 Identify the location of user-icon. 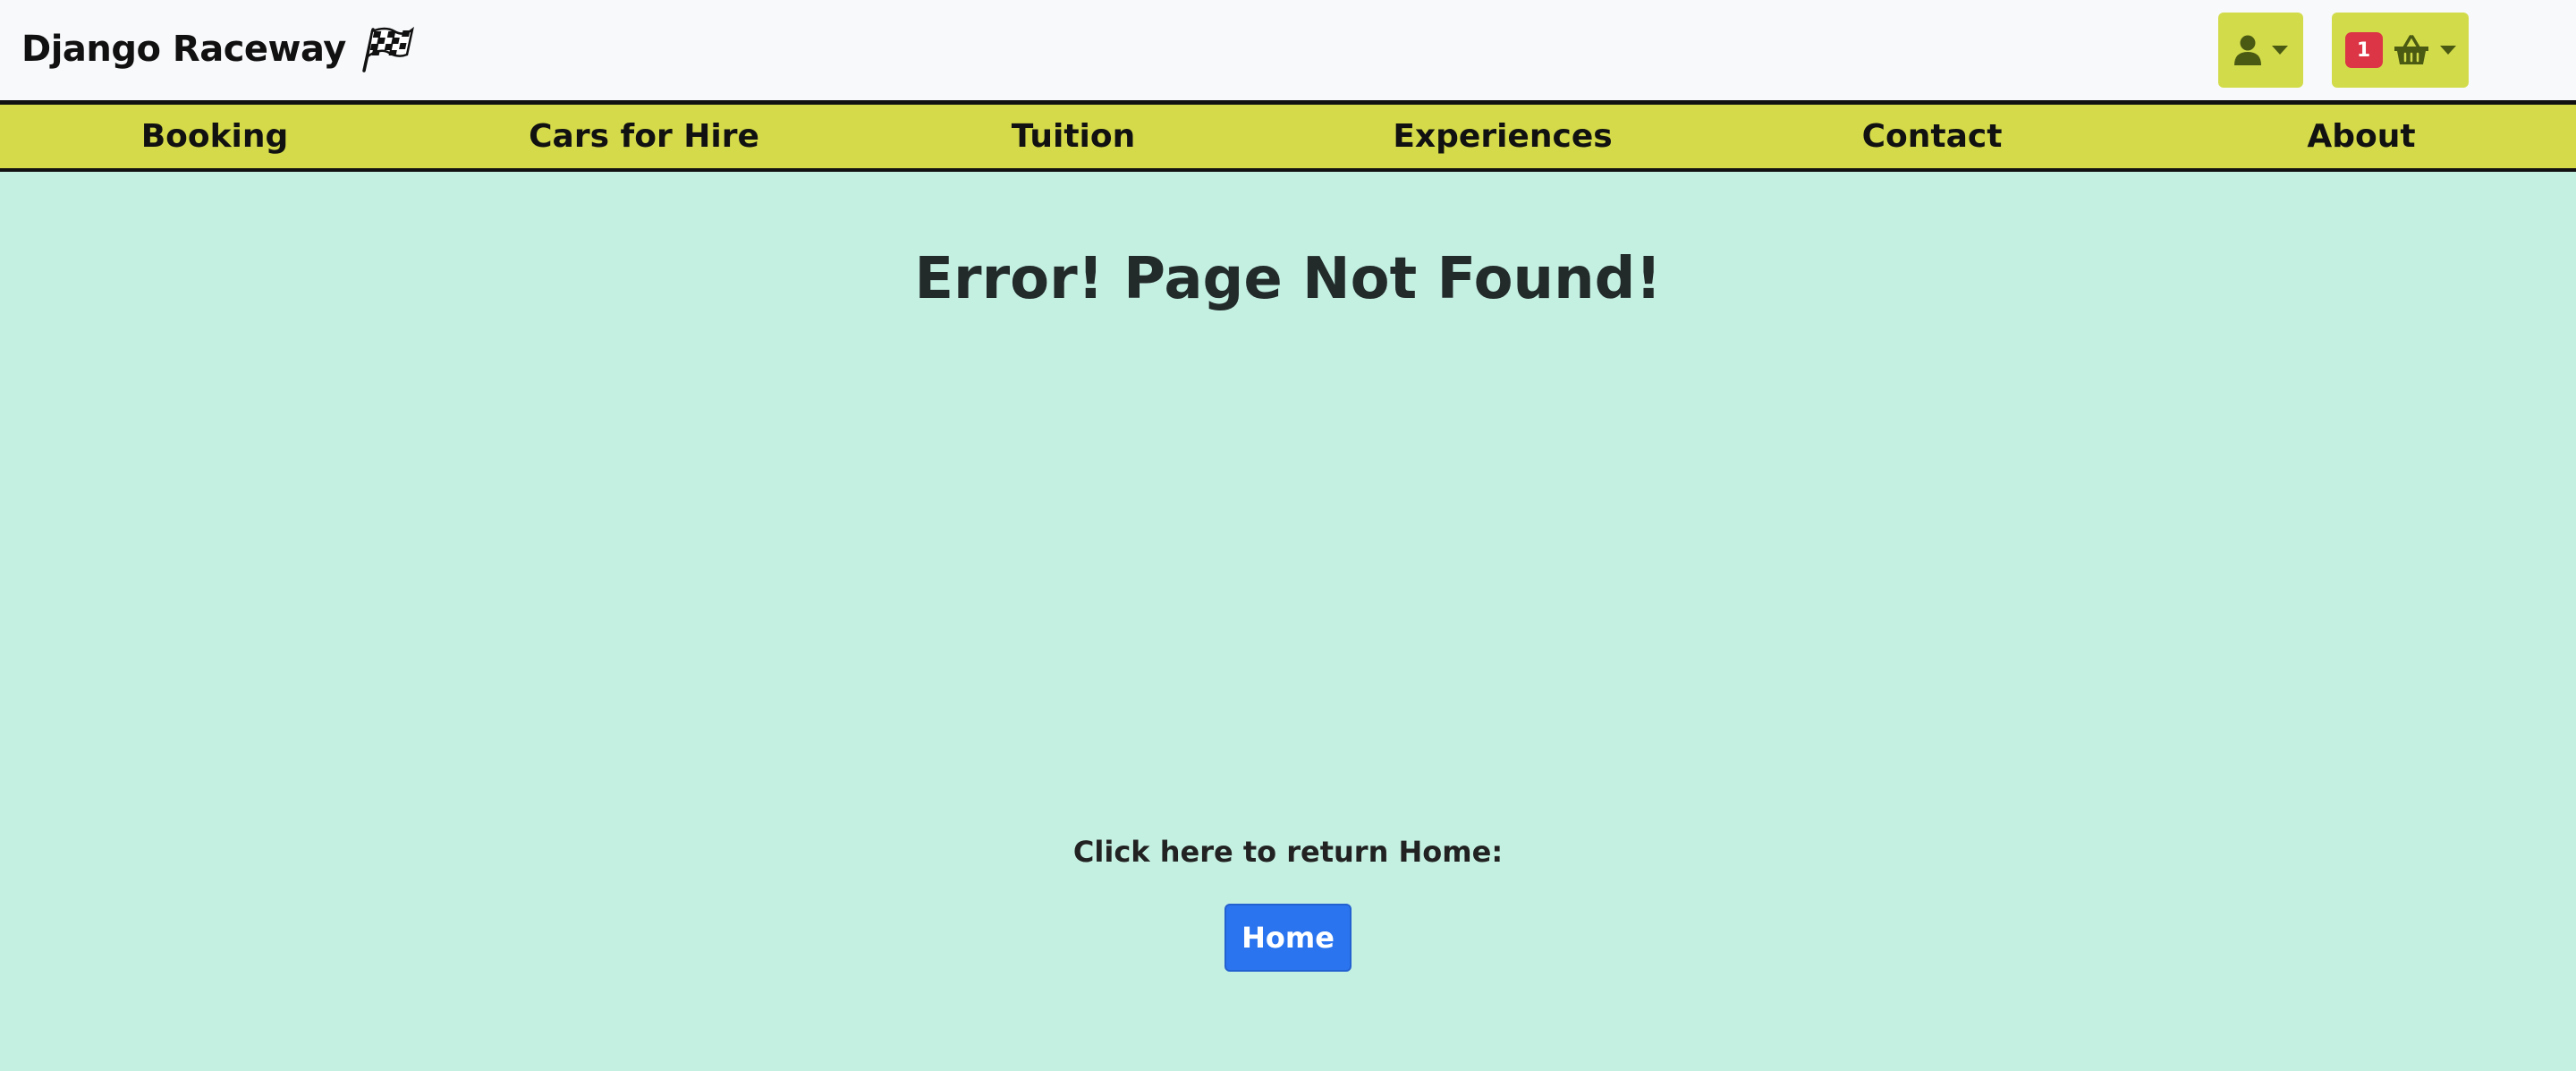
(2247, 50).